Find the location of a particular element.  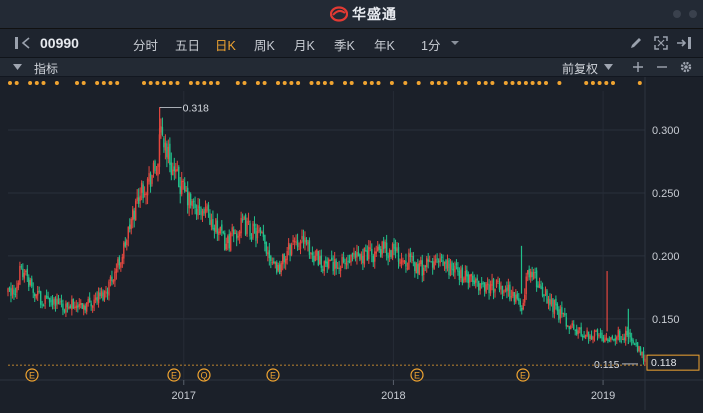

fullscreen-icon is located at coordinates (661, 43).